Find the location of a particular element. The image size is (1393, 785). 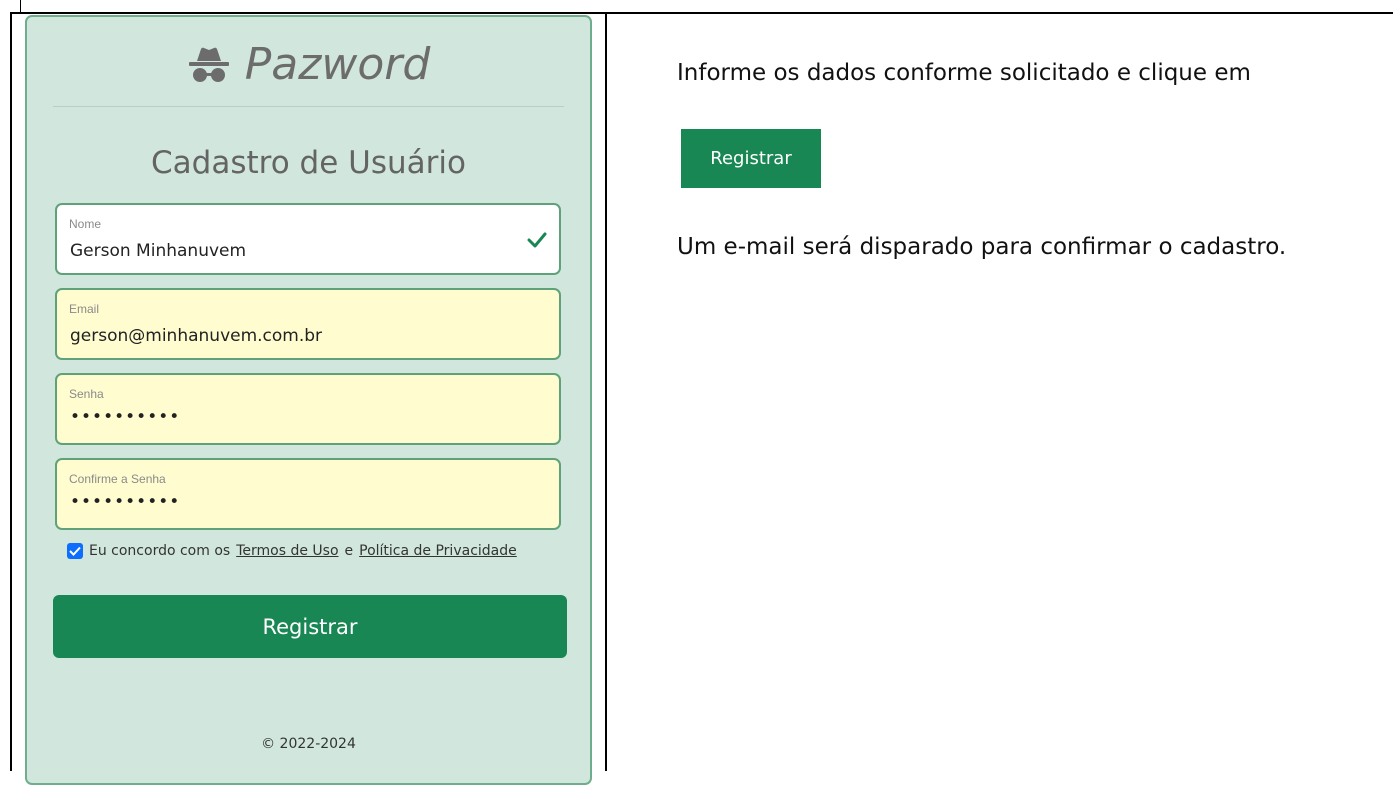

check-icon is located at coordinates (75, 551).